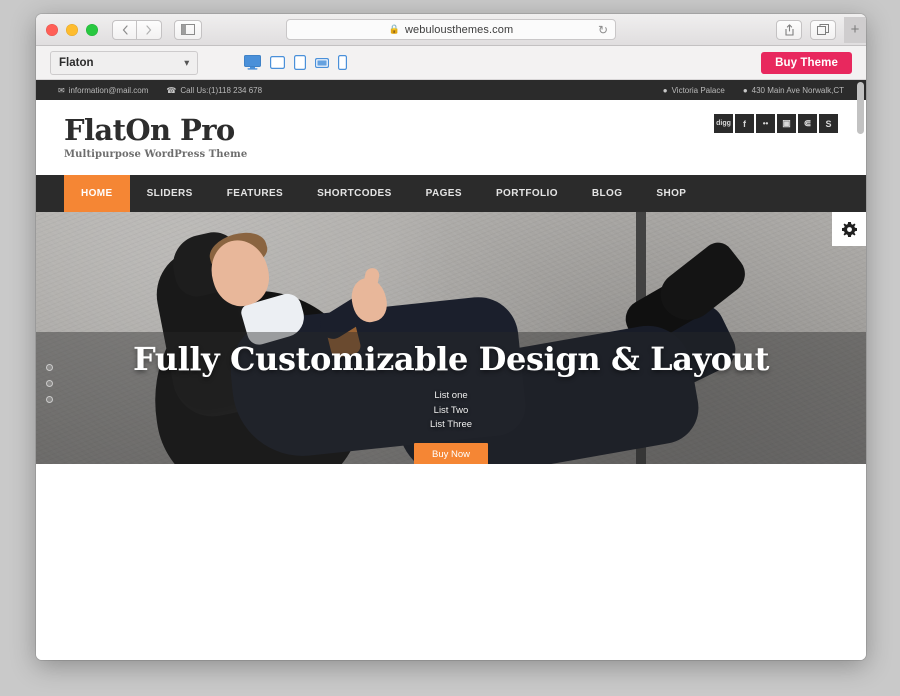 This screenshot has height=696, width=900. I want to click on nav-item-shop: SHOP, so click(671, 193).